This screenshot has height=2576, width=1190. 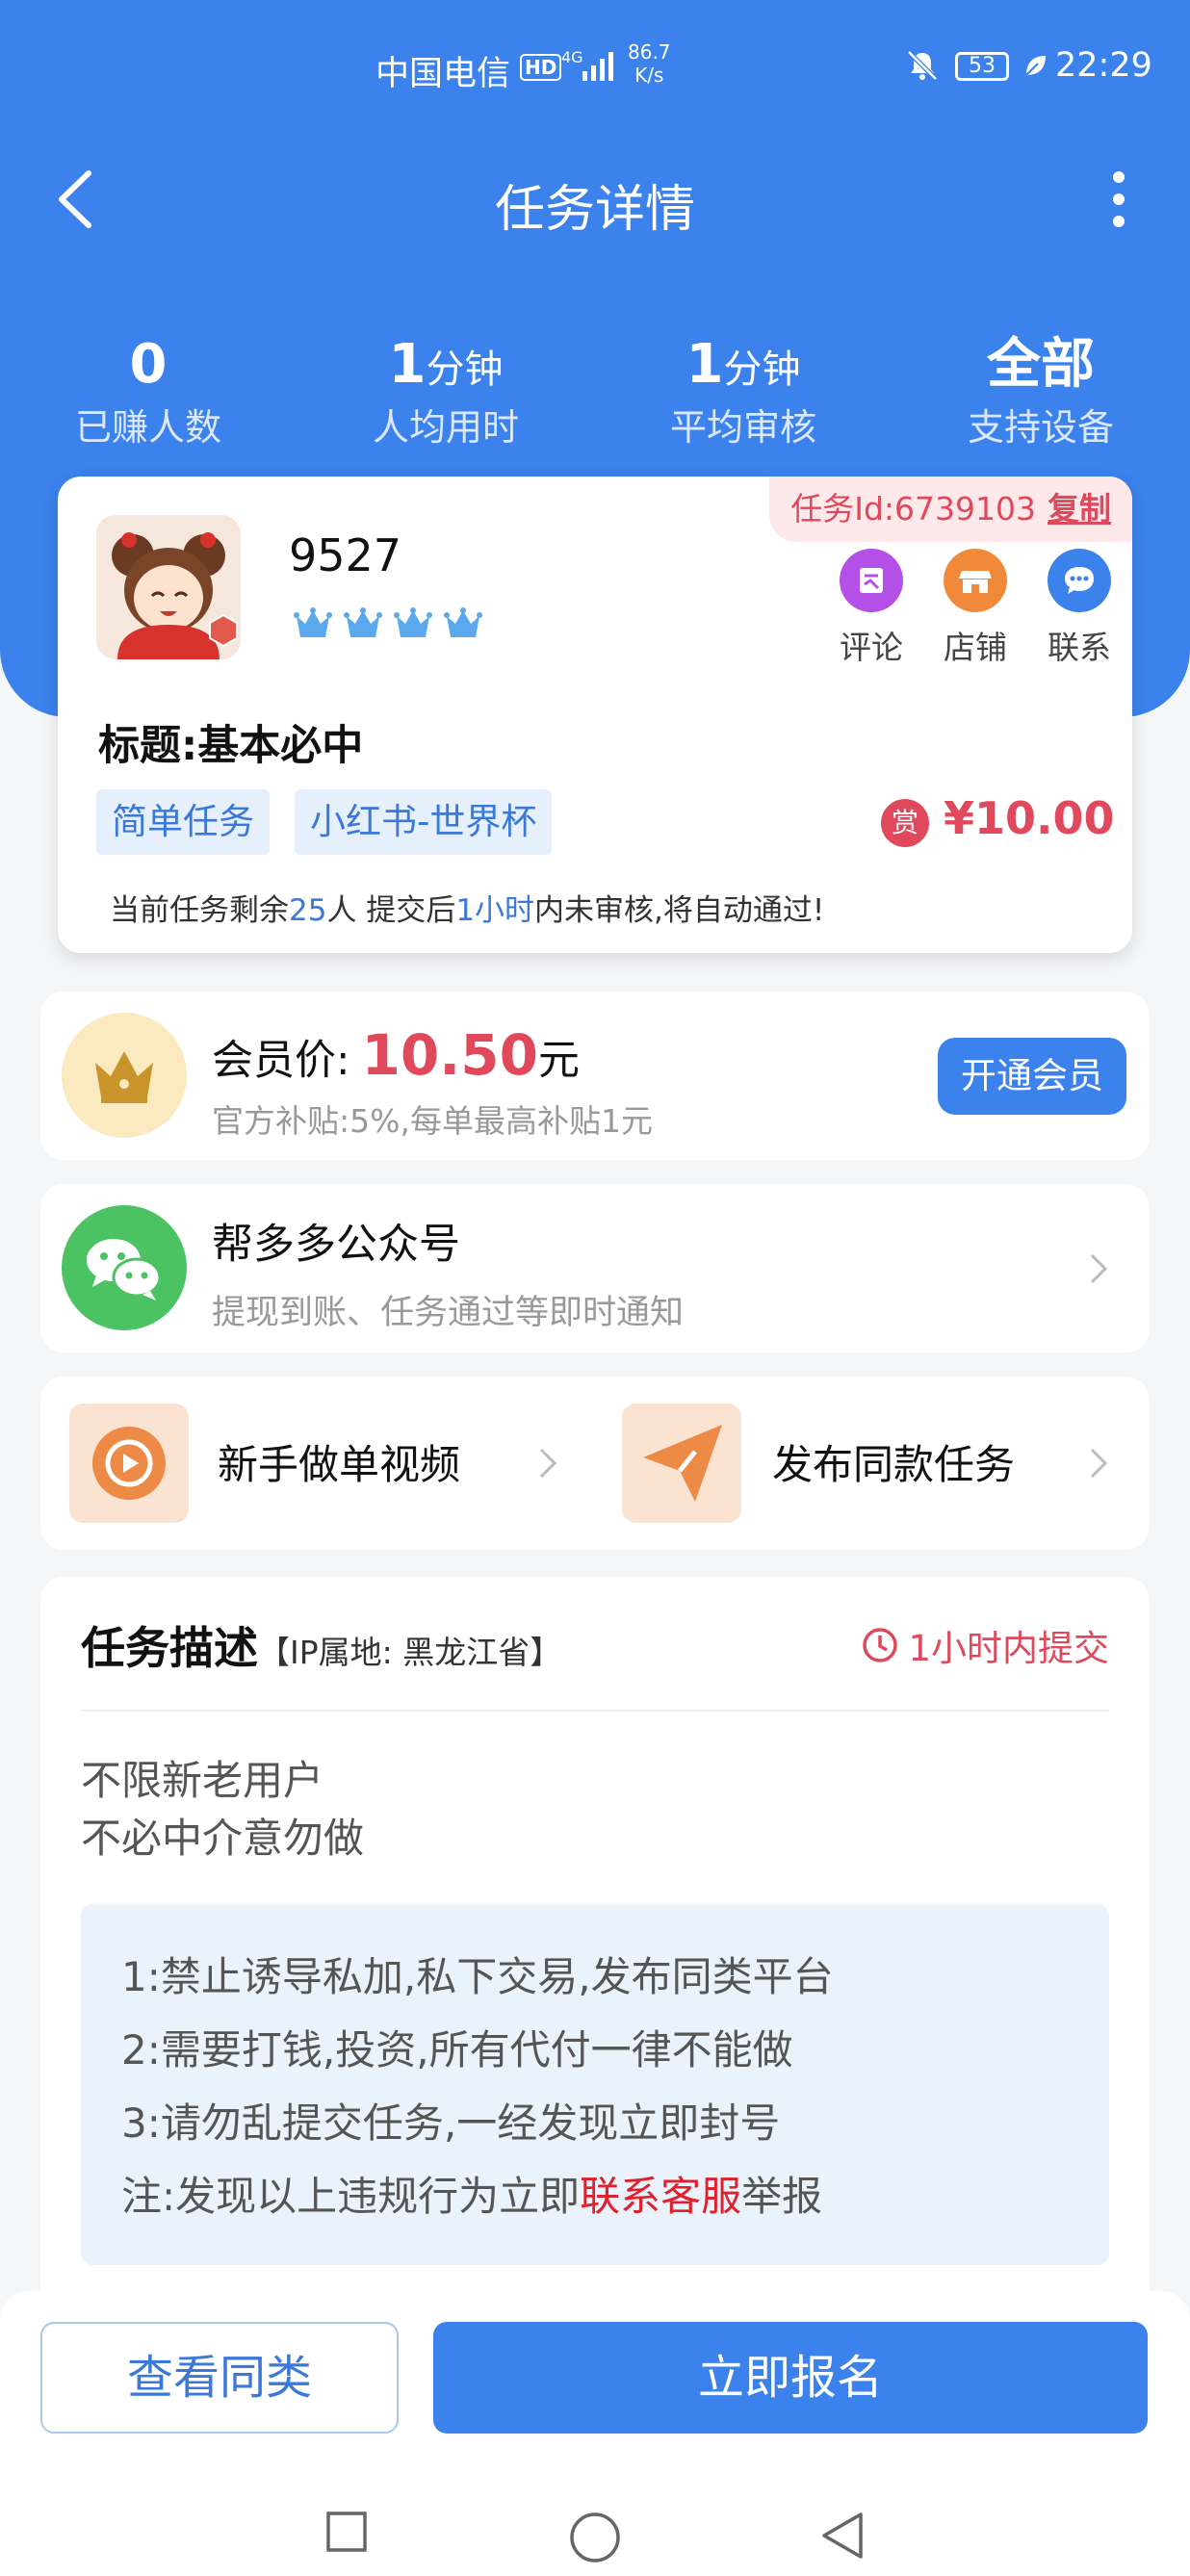 I want to click on deadline-text: 1小时内提交, so click(x=1009, y=1649).